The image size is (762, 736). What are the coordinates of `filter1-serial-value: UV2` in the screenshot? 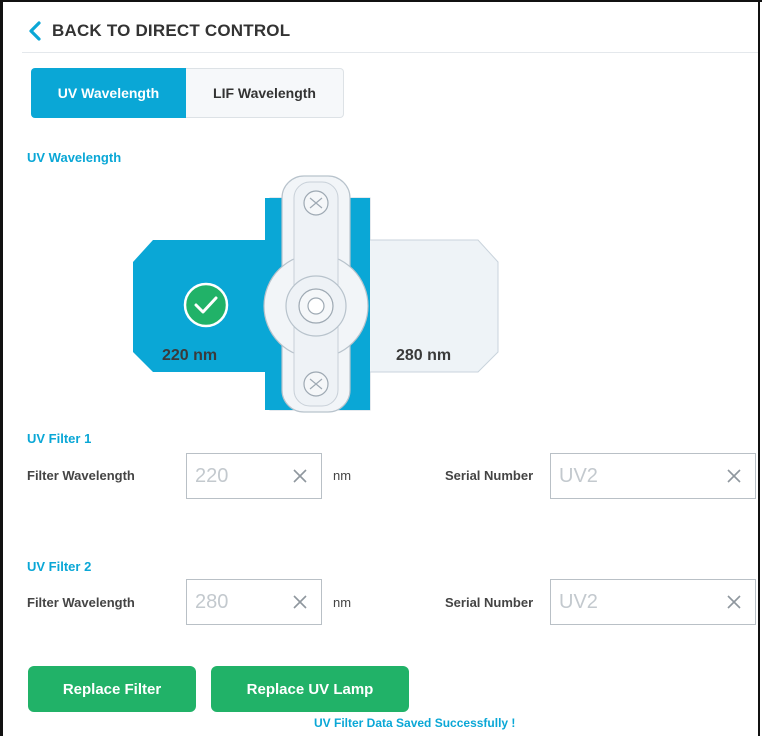 It's located at (578, 475).